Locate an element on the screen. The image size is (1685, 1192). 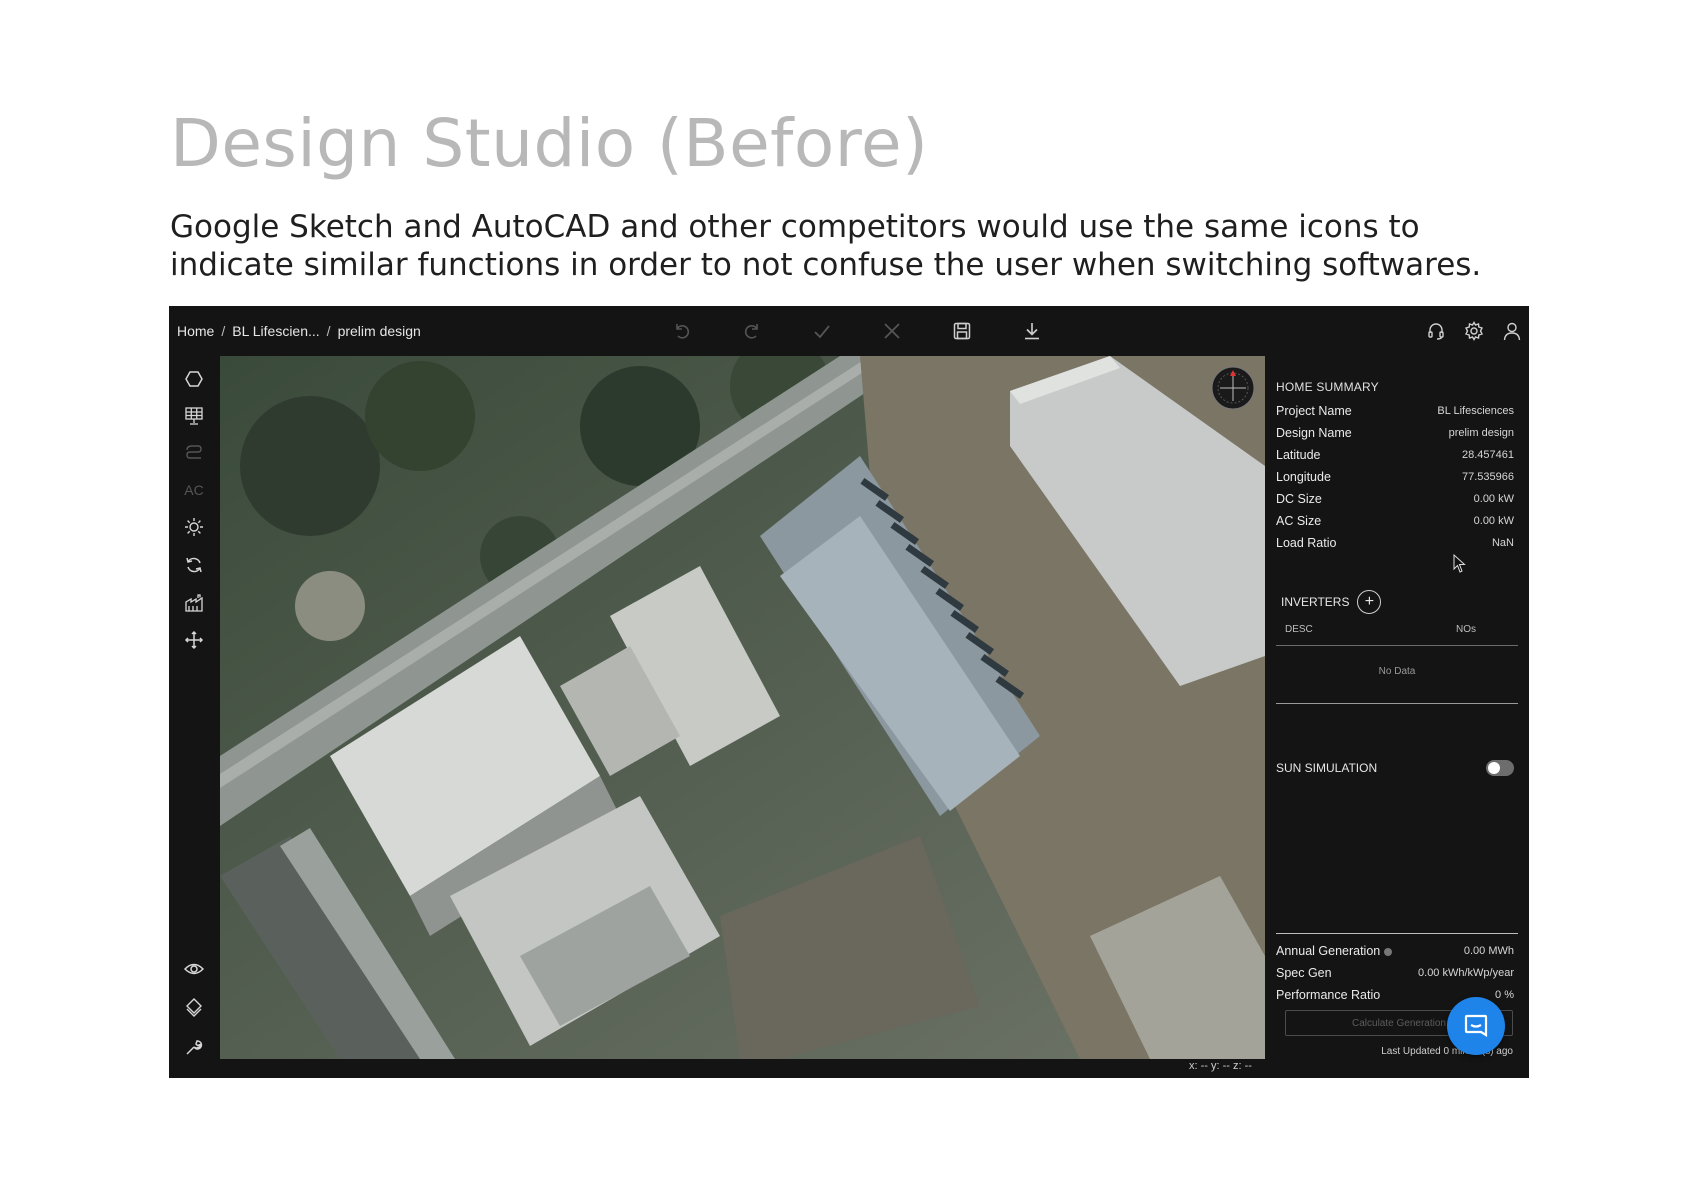
summary-value: NaN is located at coordinates (1502, 543).